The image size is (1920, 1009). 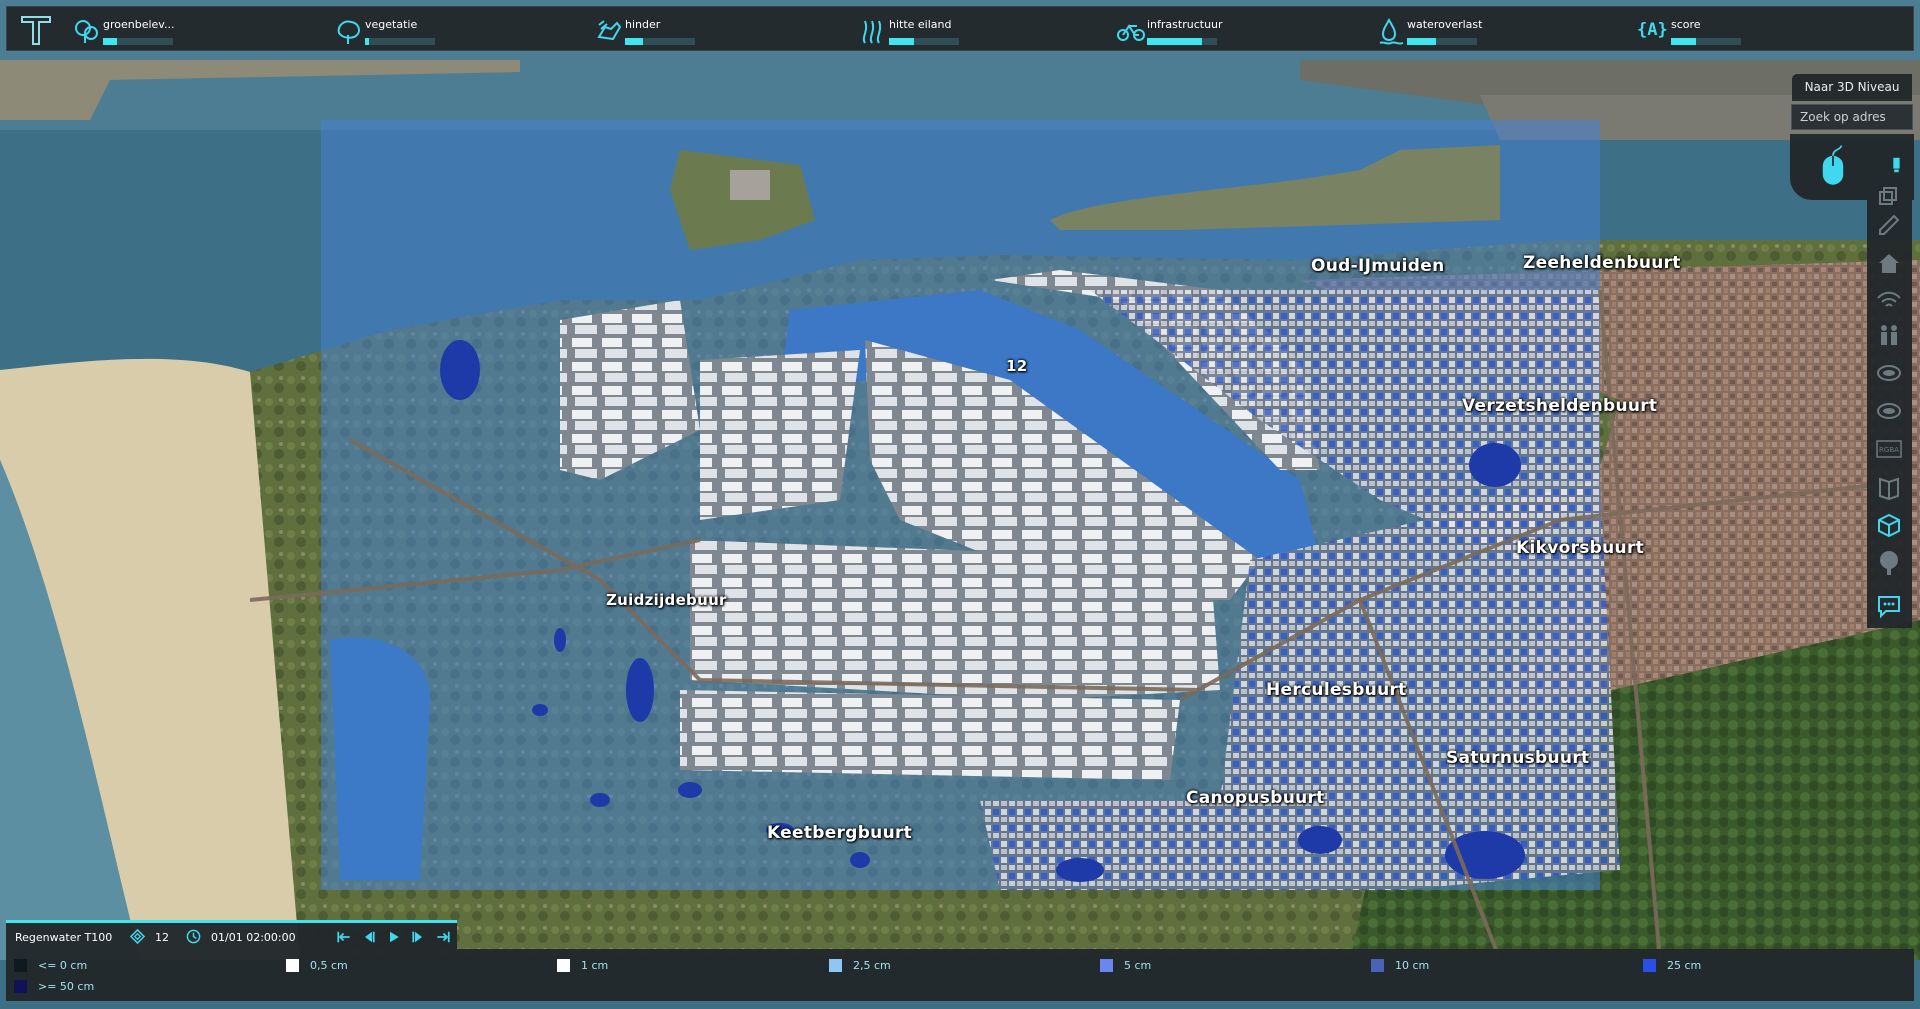 What do you see at coordinates (1518, 758) in the screenshot?
I see `map-label-saturnusbuurt: Saturnusbuurt` at bounding box center [1518, 758].